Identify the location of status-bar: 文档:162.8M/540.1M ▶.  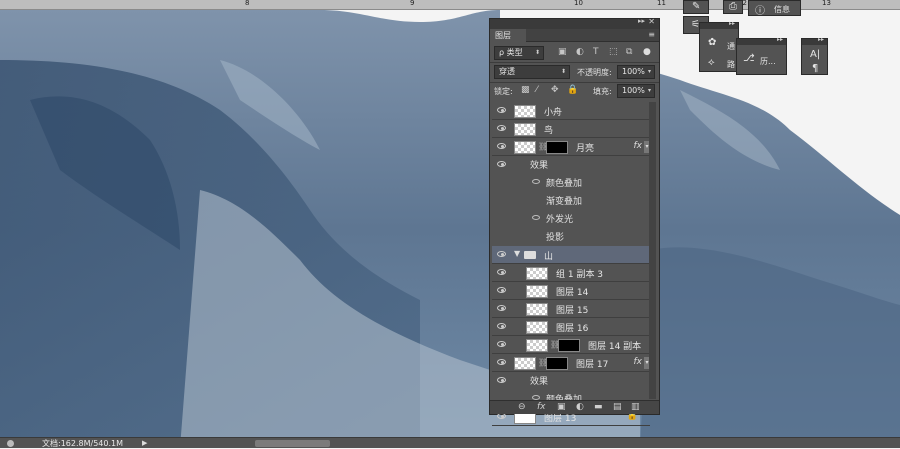
(450, 442).